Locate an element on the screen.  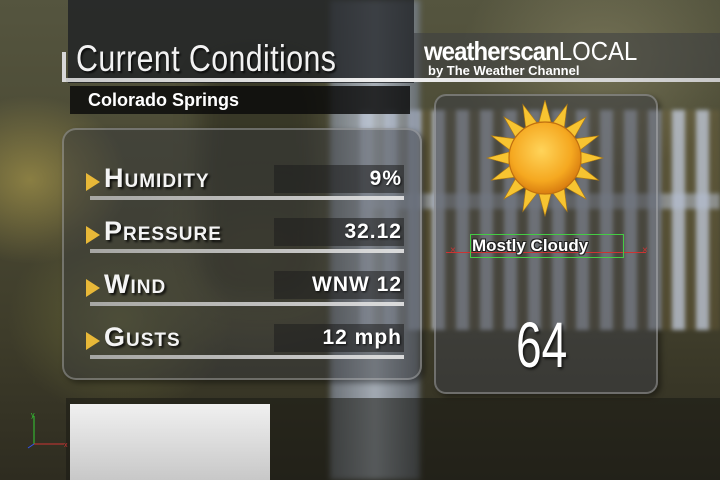
condition-row-wind: Wind WNW 12 is located at coordinates (245, 287).